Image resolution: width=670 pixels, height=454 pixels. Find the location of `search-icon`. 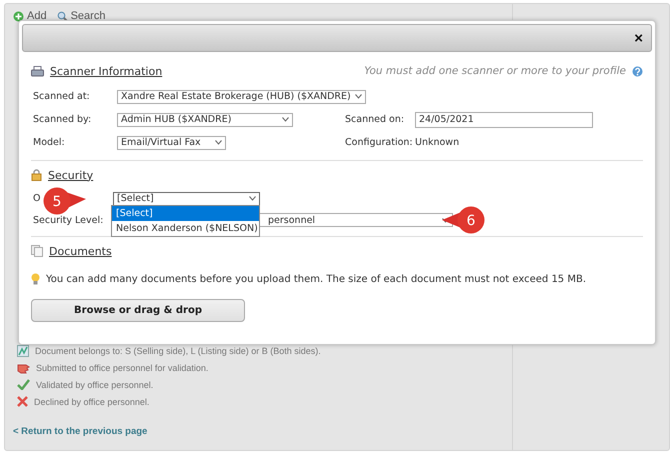

search-icon is located at coordinates (62, 16).